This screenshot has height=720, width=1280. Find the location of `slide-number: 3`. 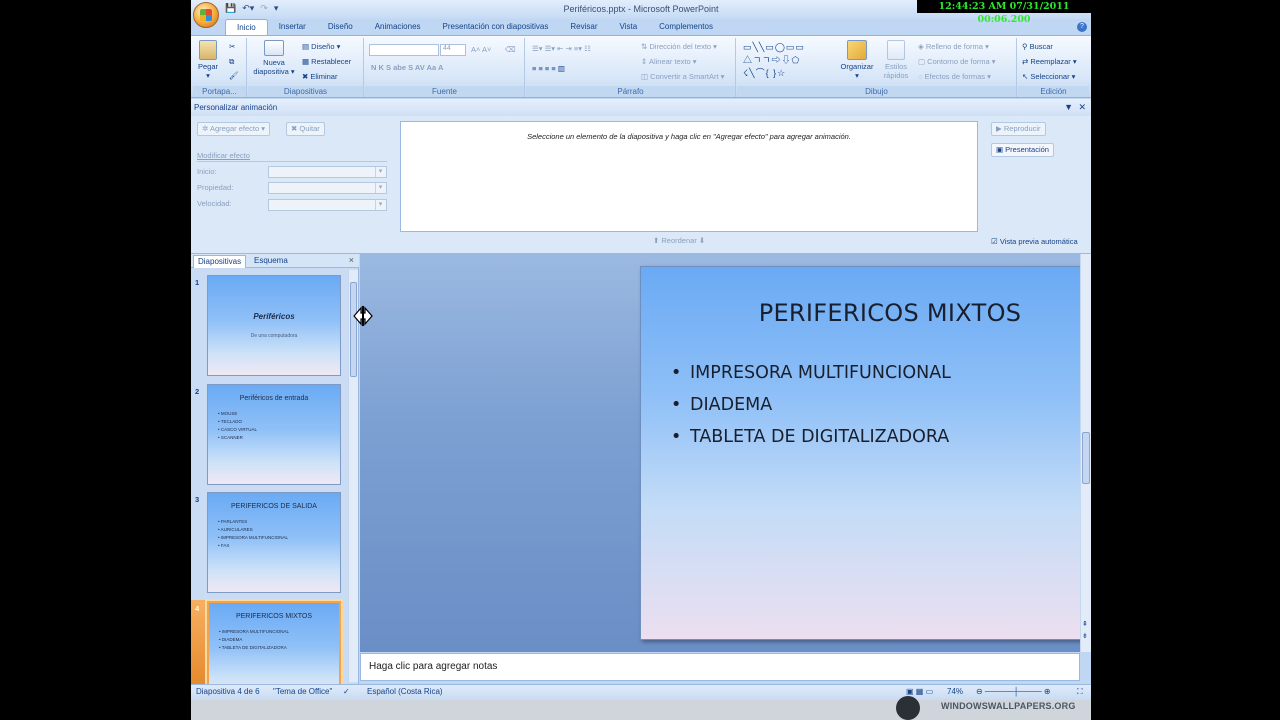

slide-number: 3 is located at coordinates (197, 499).